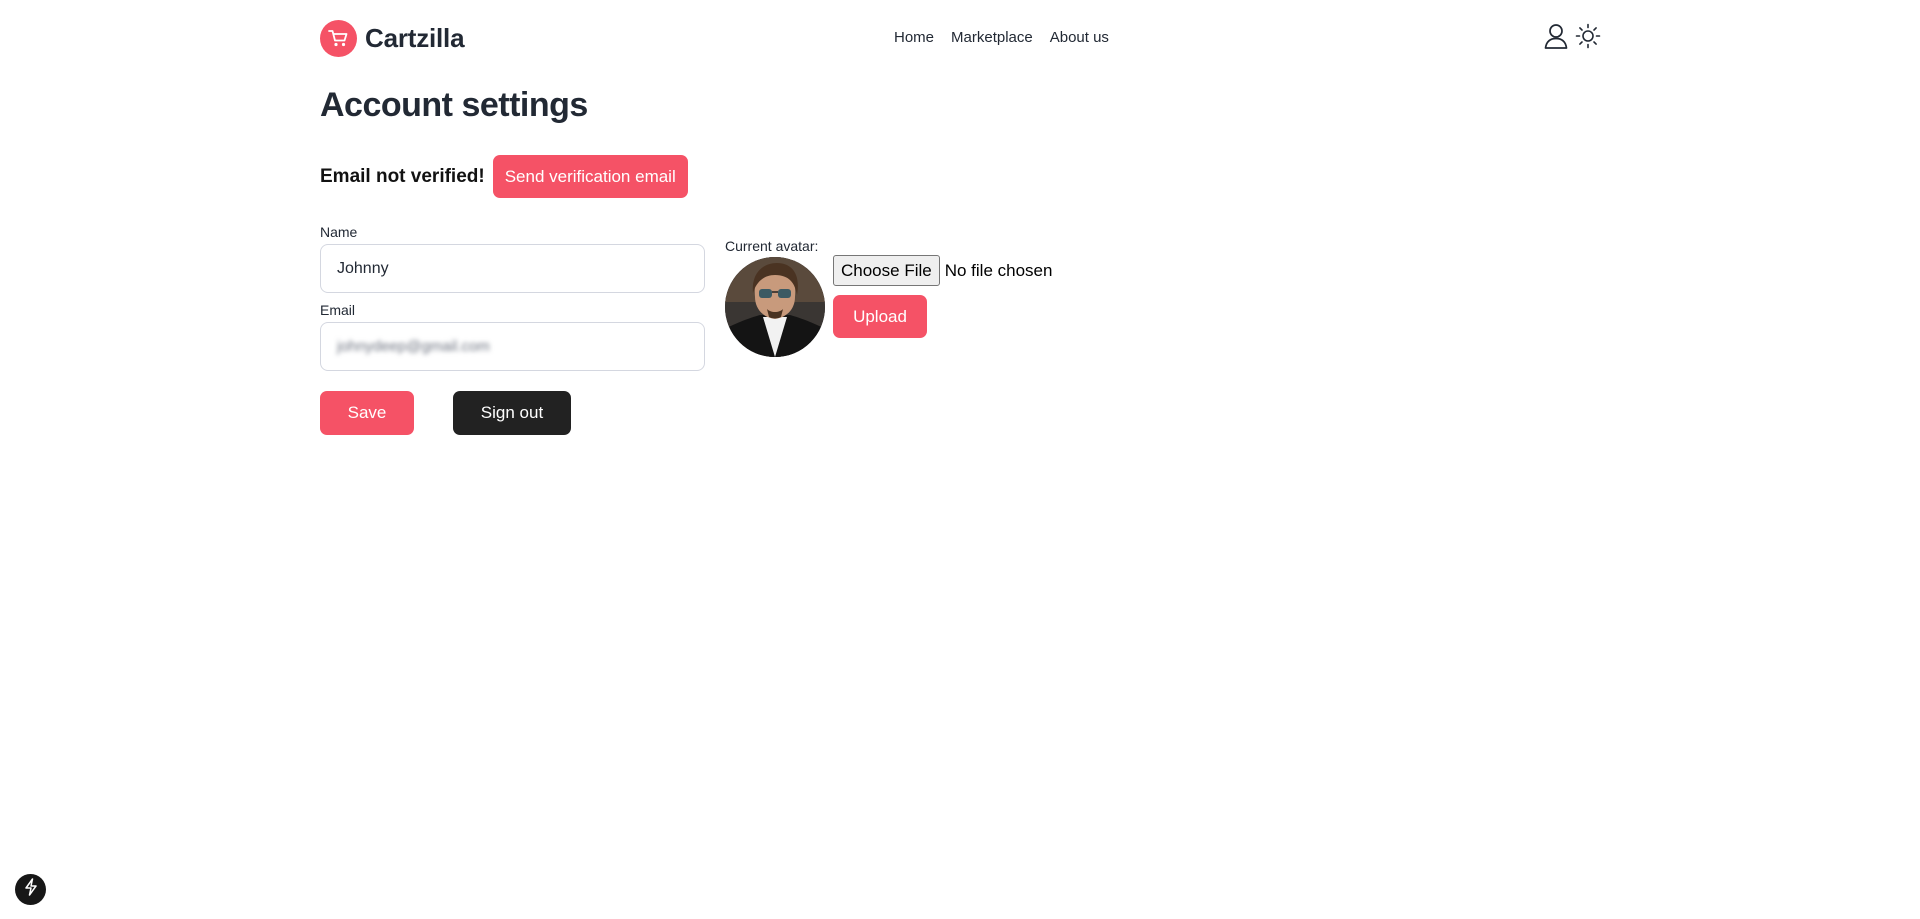  I want to click on page-title: Account settings, so click(454, 105).